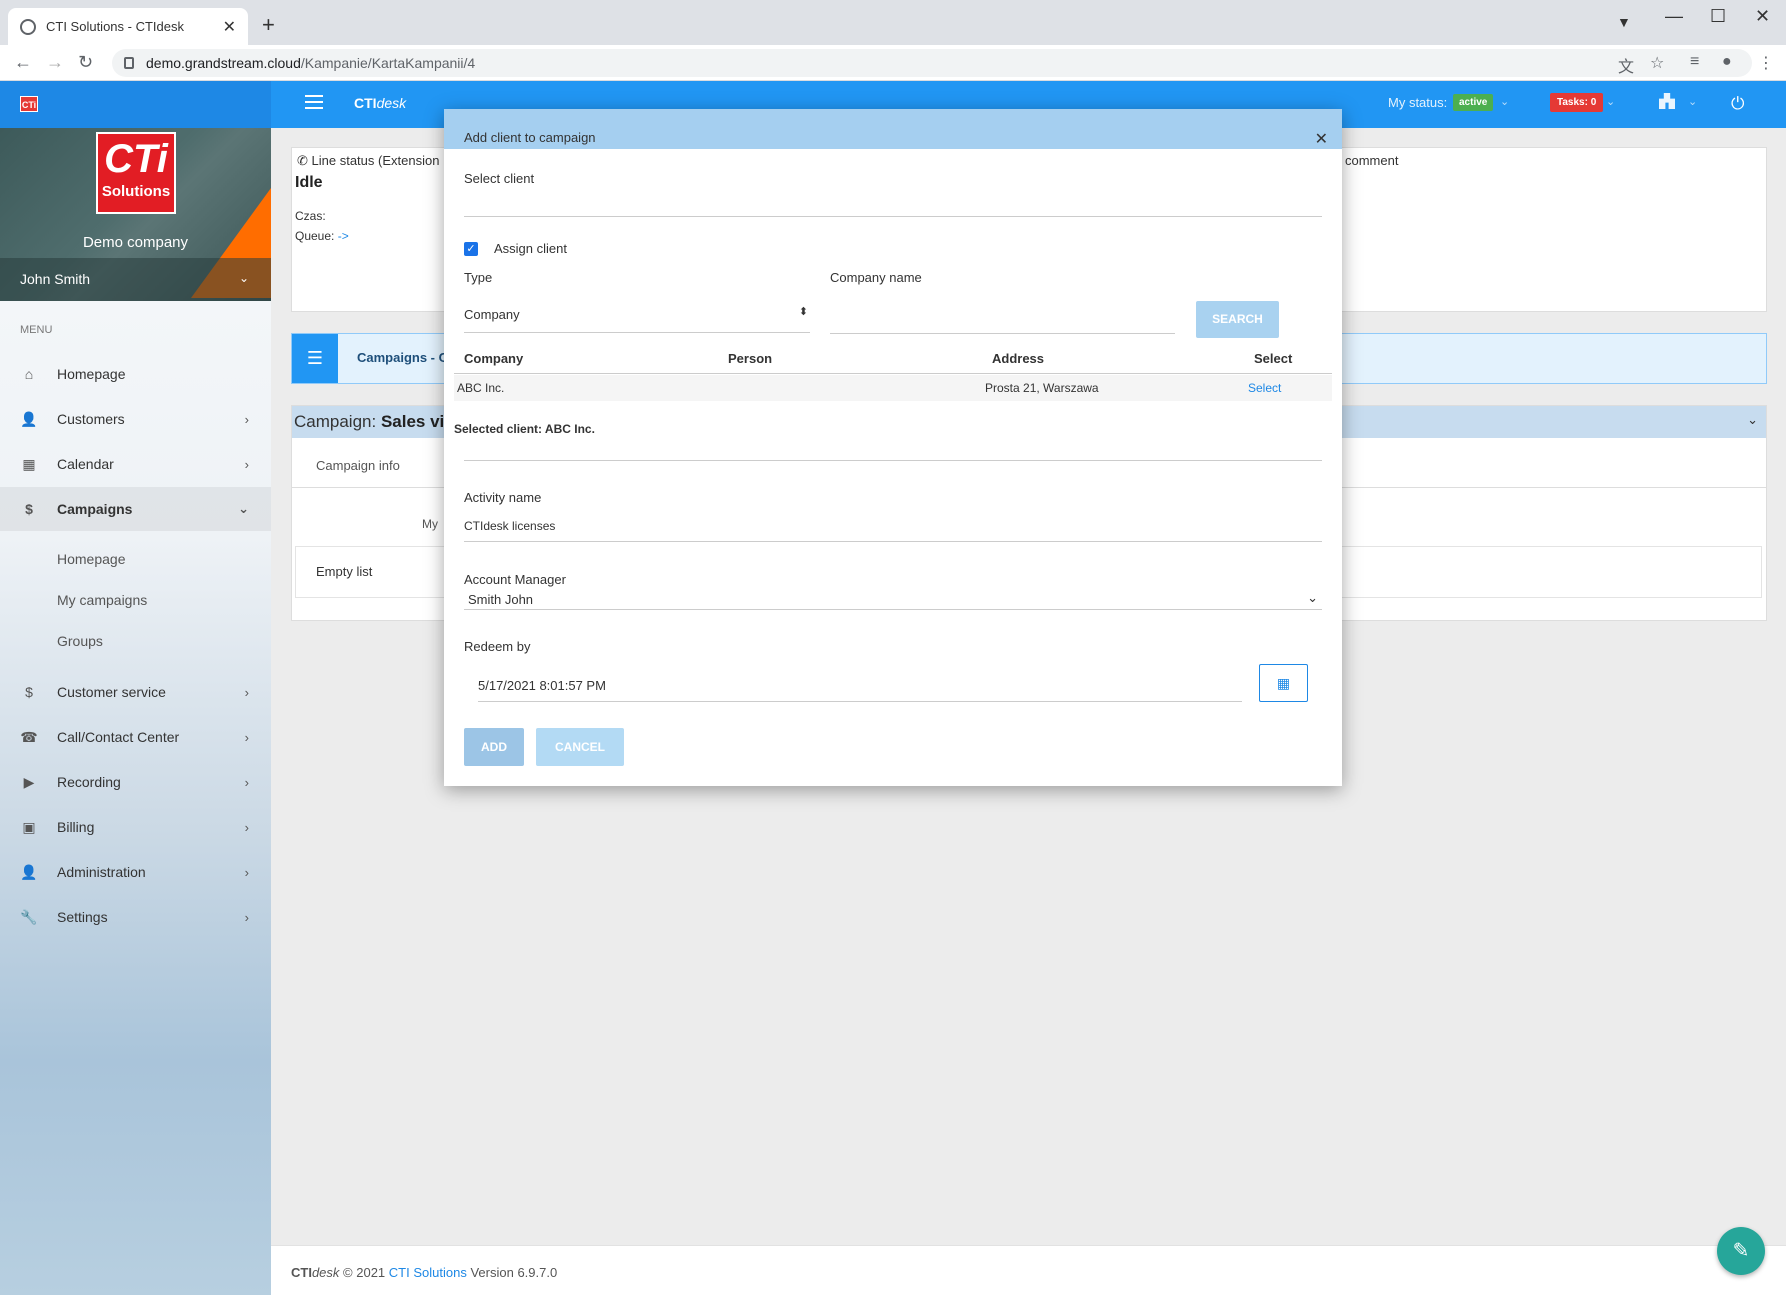  I want to click on selected-client: Selected client: ABC Inc., so click(524, 429).